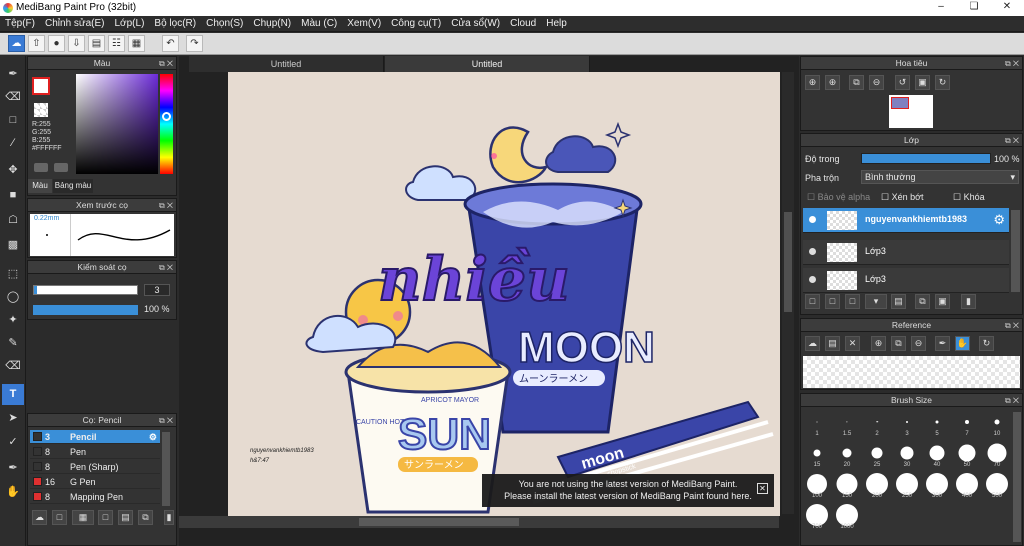  What do you see at coordinates (847, 454) in the screenshot?
I see `brush-size-option: 20` at bounding box center [847, 454].